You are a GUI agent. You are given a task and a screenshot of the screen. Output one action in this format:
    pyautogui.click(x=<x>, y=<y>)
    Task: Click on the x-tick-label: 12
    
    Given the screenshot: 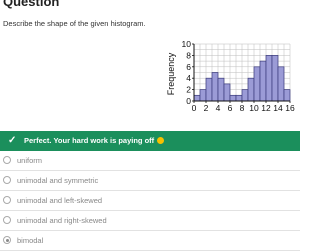 What is the action you would take?
    pyautogui.click(x=266, y=108)
    